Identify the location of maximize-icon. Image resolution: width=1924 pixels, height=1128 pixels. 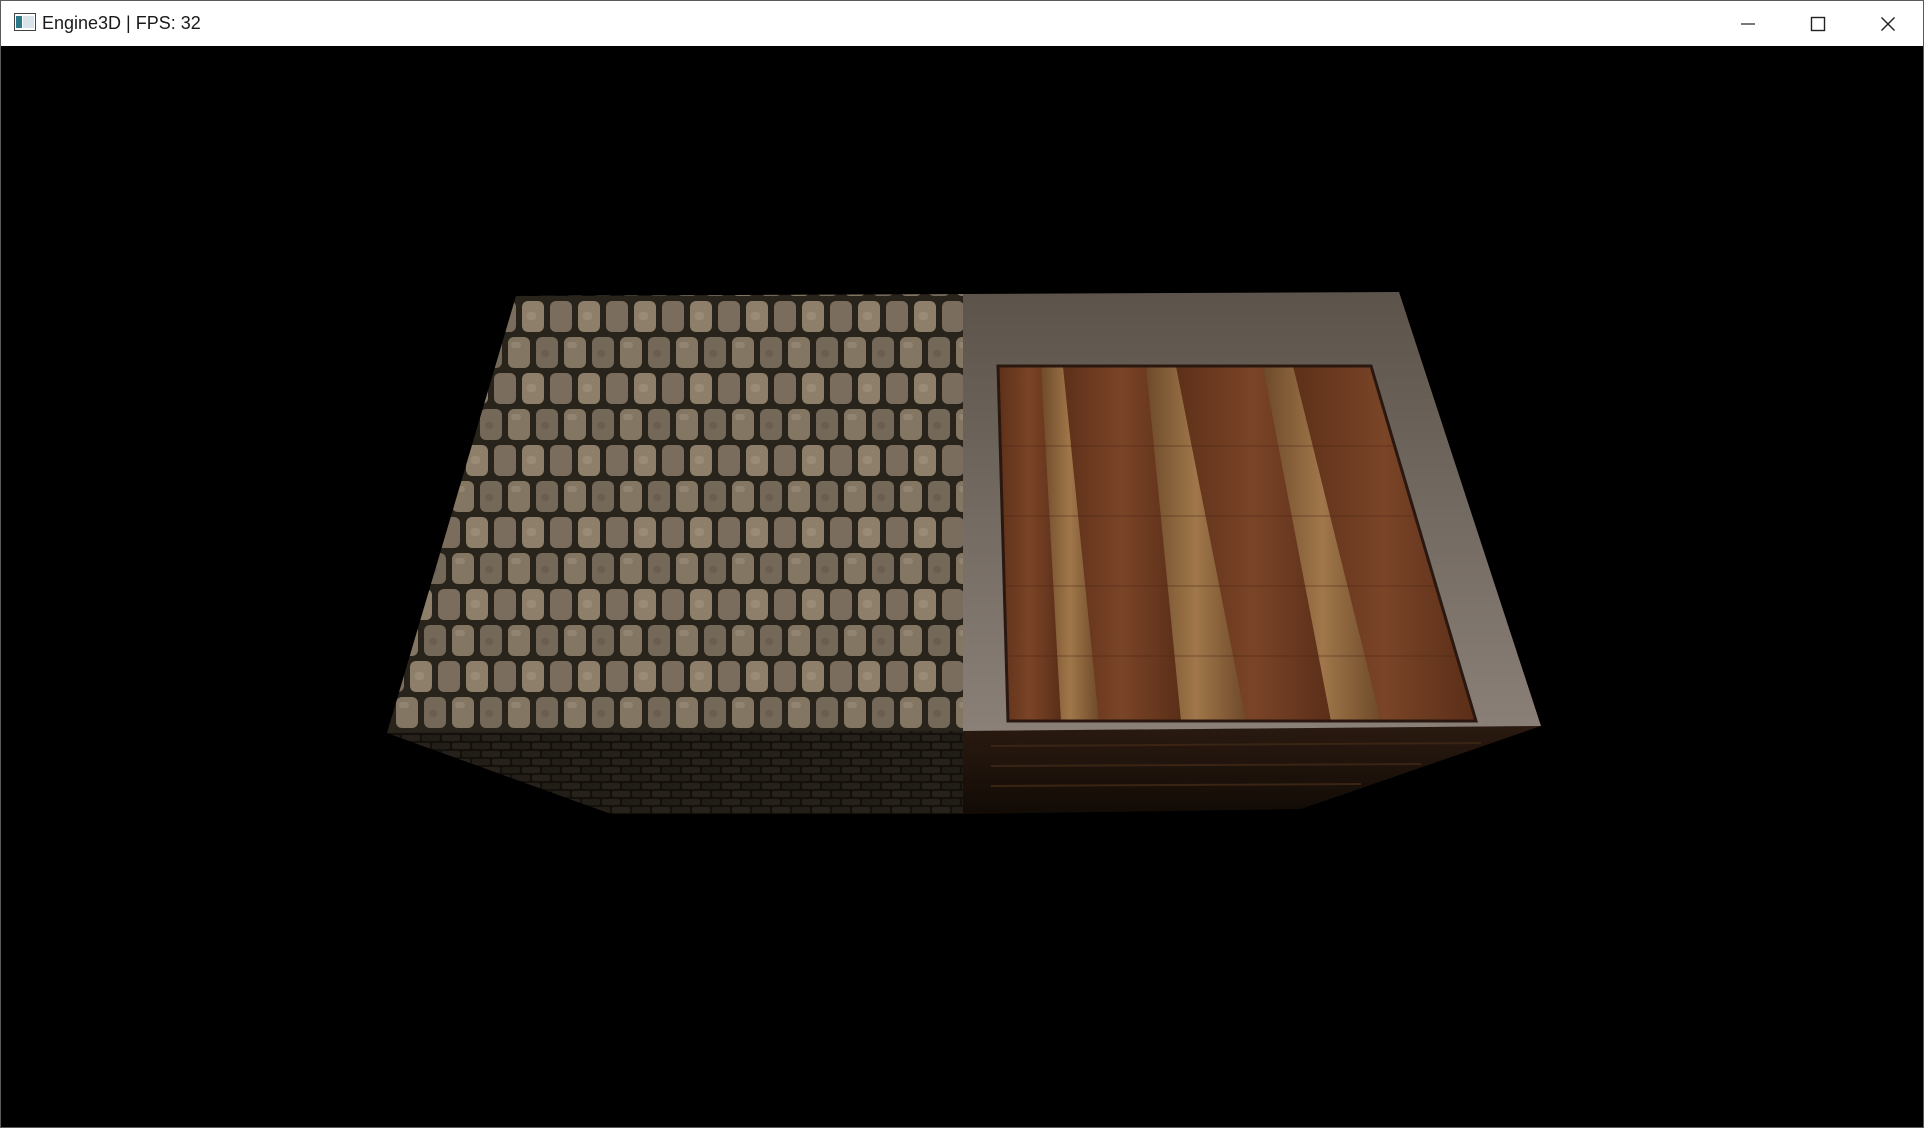
(1818, 23).